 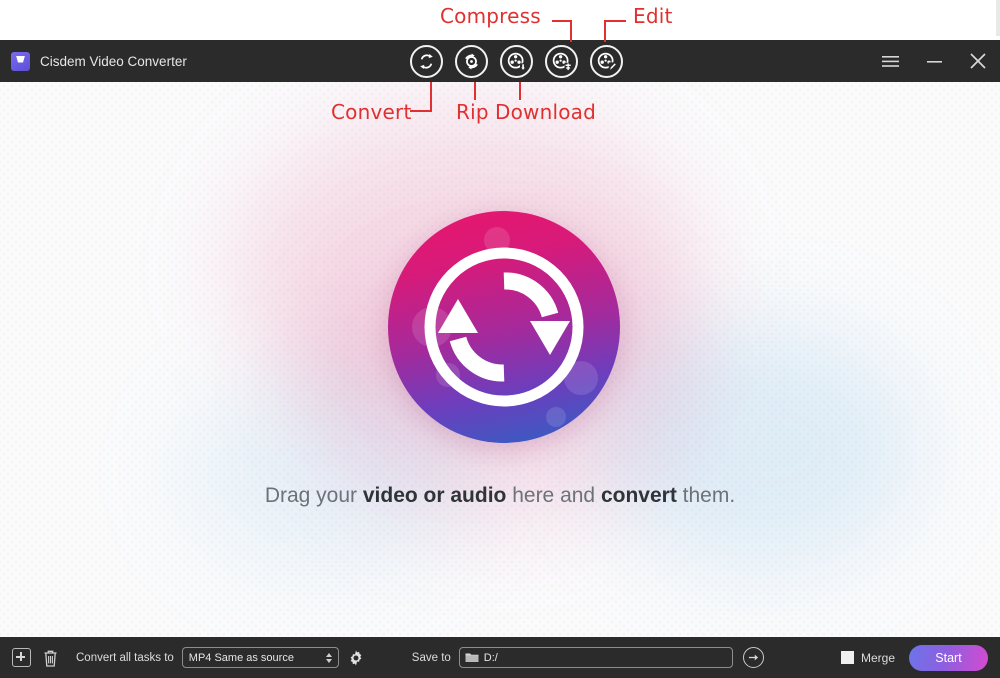 I want to click on convert-circular-arrows-icon, so click(x=426, y=61).